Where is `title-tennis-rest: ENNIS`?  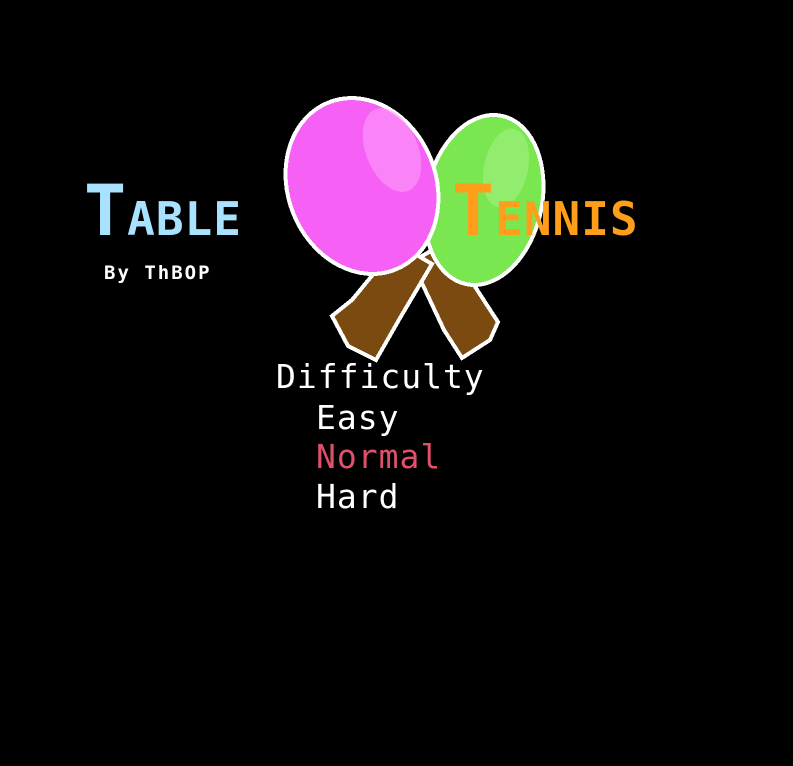
title-tennis-rest: ENNIS is located at coordinates (567, 219).